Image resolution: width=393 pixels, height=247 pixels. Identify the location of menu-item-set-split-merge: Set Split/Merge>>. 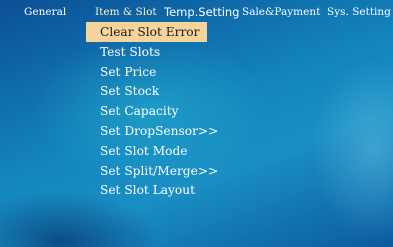
(166, 171).